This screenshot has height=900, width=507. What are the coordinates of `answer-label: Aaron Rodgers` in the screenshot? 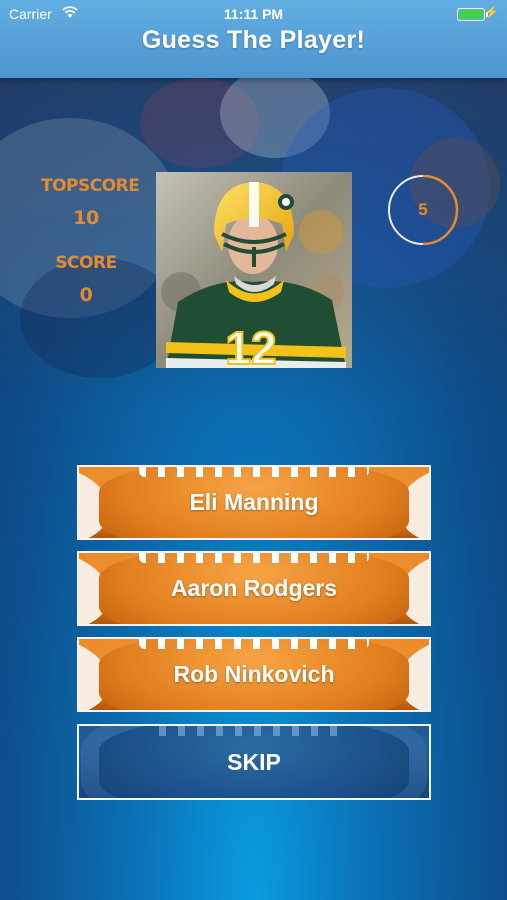 It's located at (254, 588).